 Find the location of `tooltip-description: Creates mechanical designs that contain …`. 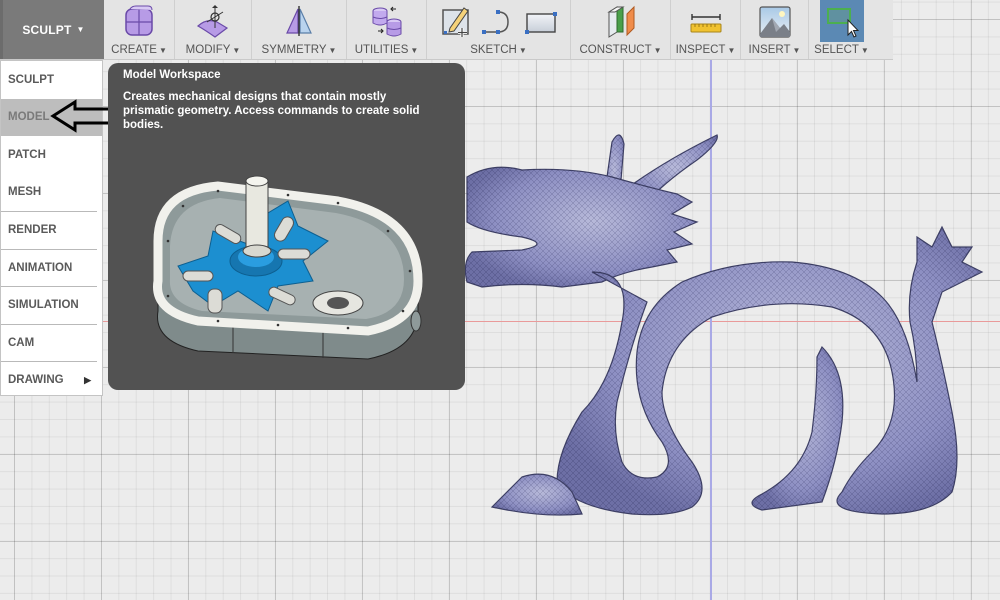

tooltip-description: Creates mechanical designs that contain … is located at coordinates (271, 111).